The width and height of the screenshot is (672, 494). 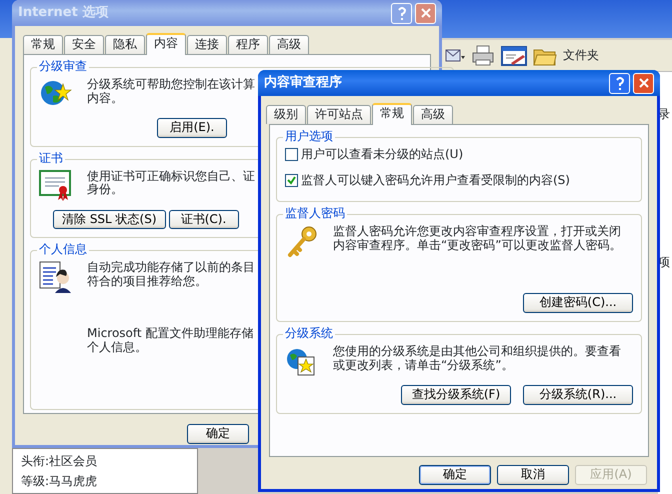 I want to click on dialog-button: 查找分级系统(F), so click(x=456, y=395).